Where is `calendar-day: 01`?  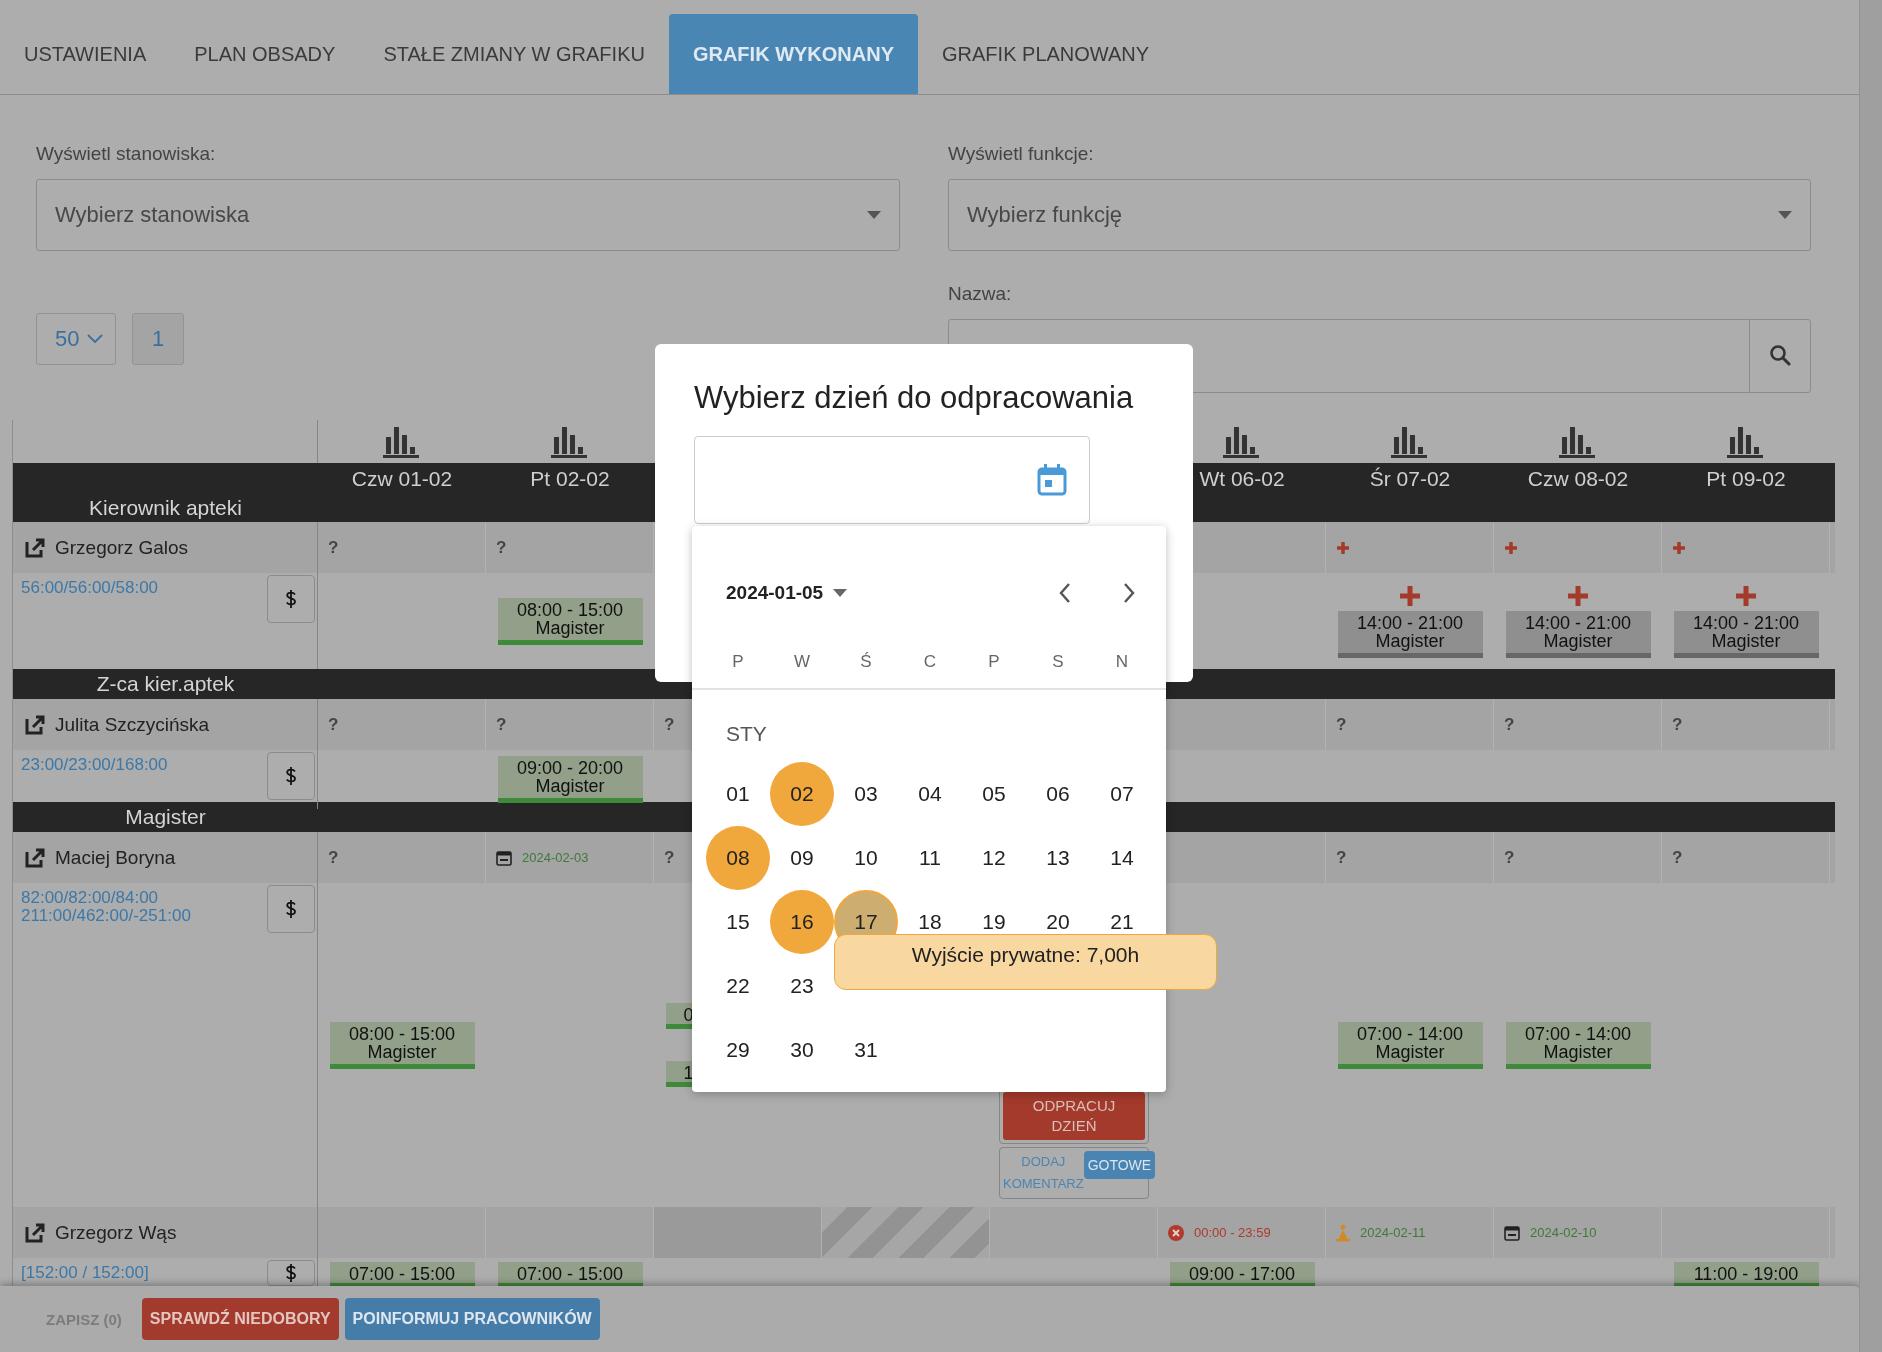
calendar-day: 01 is located at coordinates (738, 794).